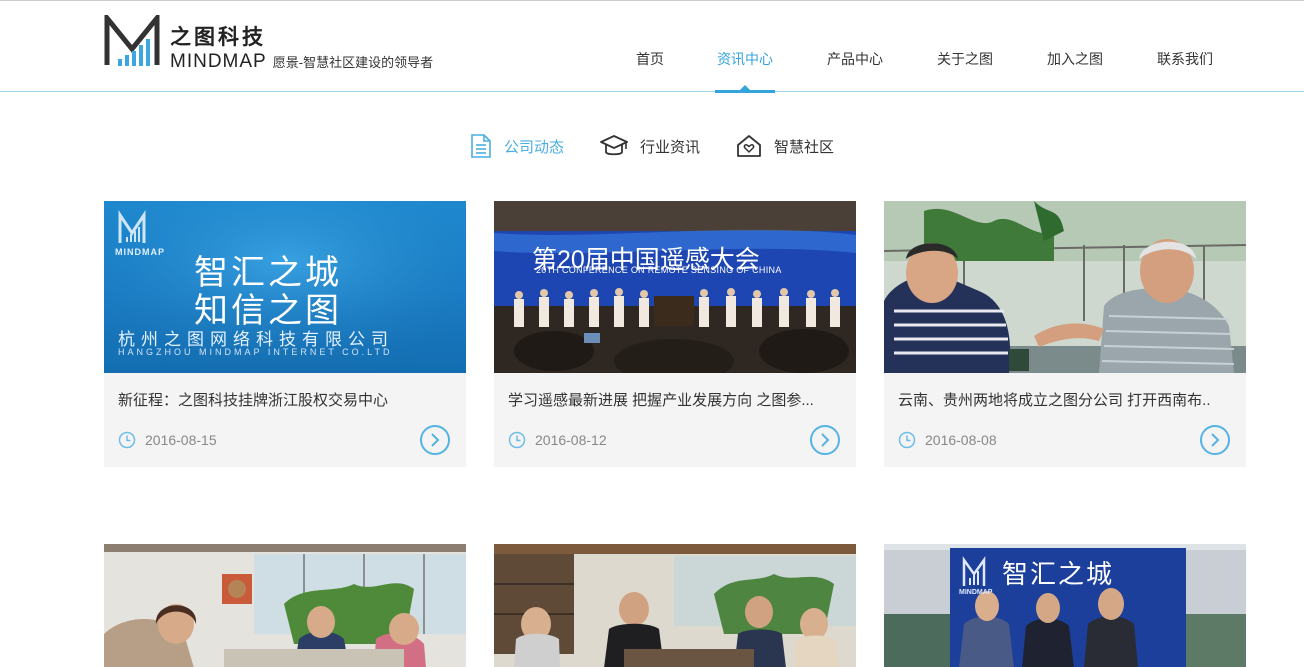  I want to click on conference-photo, so click(675, 287).